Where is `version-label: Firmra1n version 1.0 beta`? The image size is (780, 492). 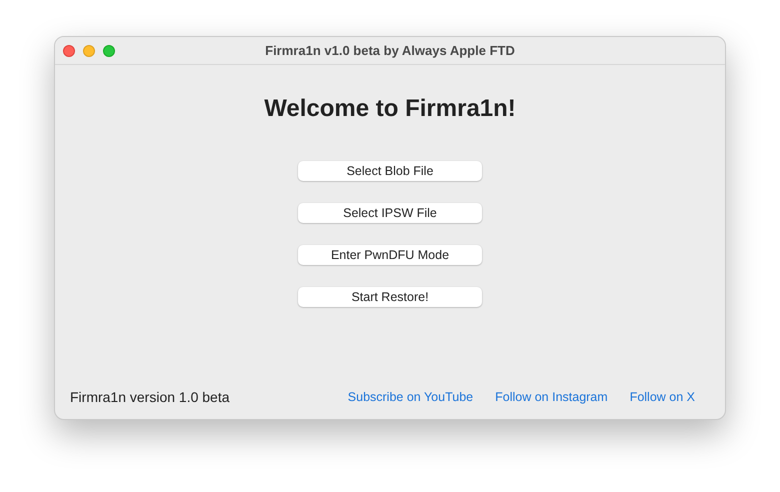 version-label: Firmra1n version 1.0 beta is located at coordinates (150, 397).